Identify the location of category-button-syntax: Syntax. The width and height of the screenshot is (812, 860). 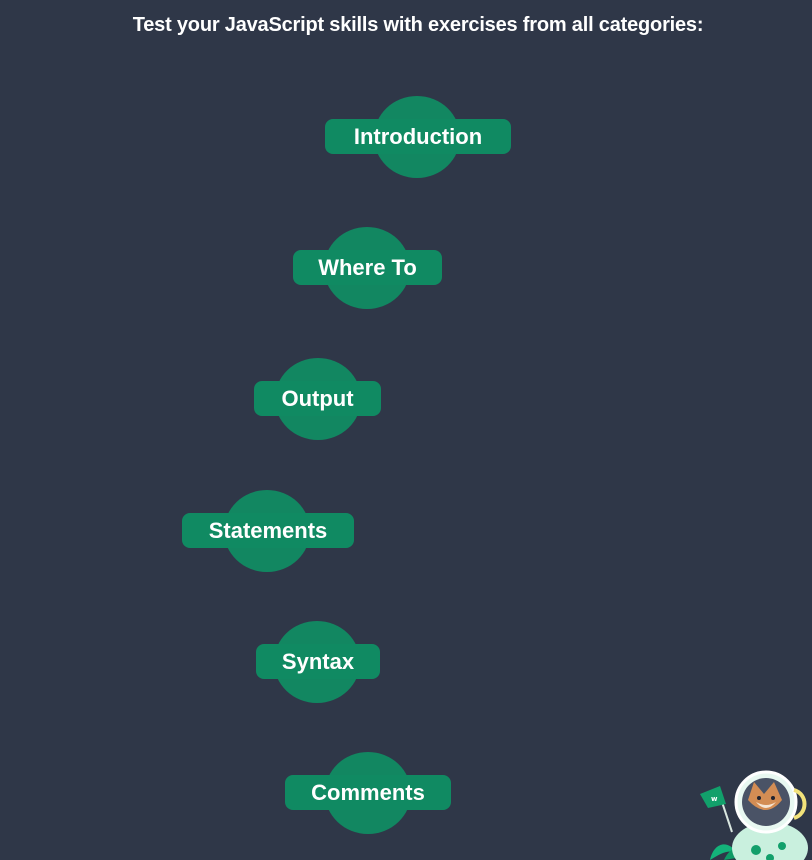
(318, 661).